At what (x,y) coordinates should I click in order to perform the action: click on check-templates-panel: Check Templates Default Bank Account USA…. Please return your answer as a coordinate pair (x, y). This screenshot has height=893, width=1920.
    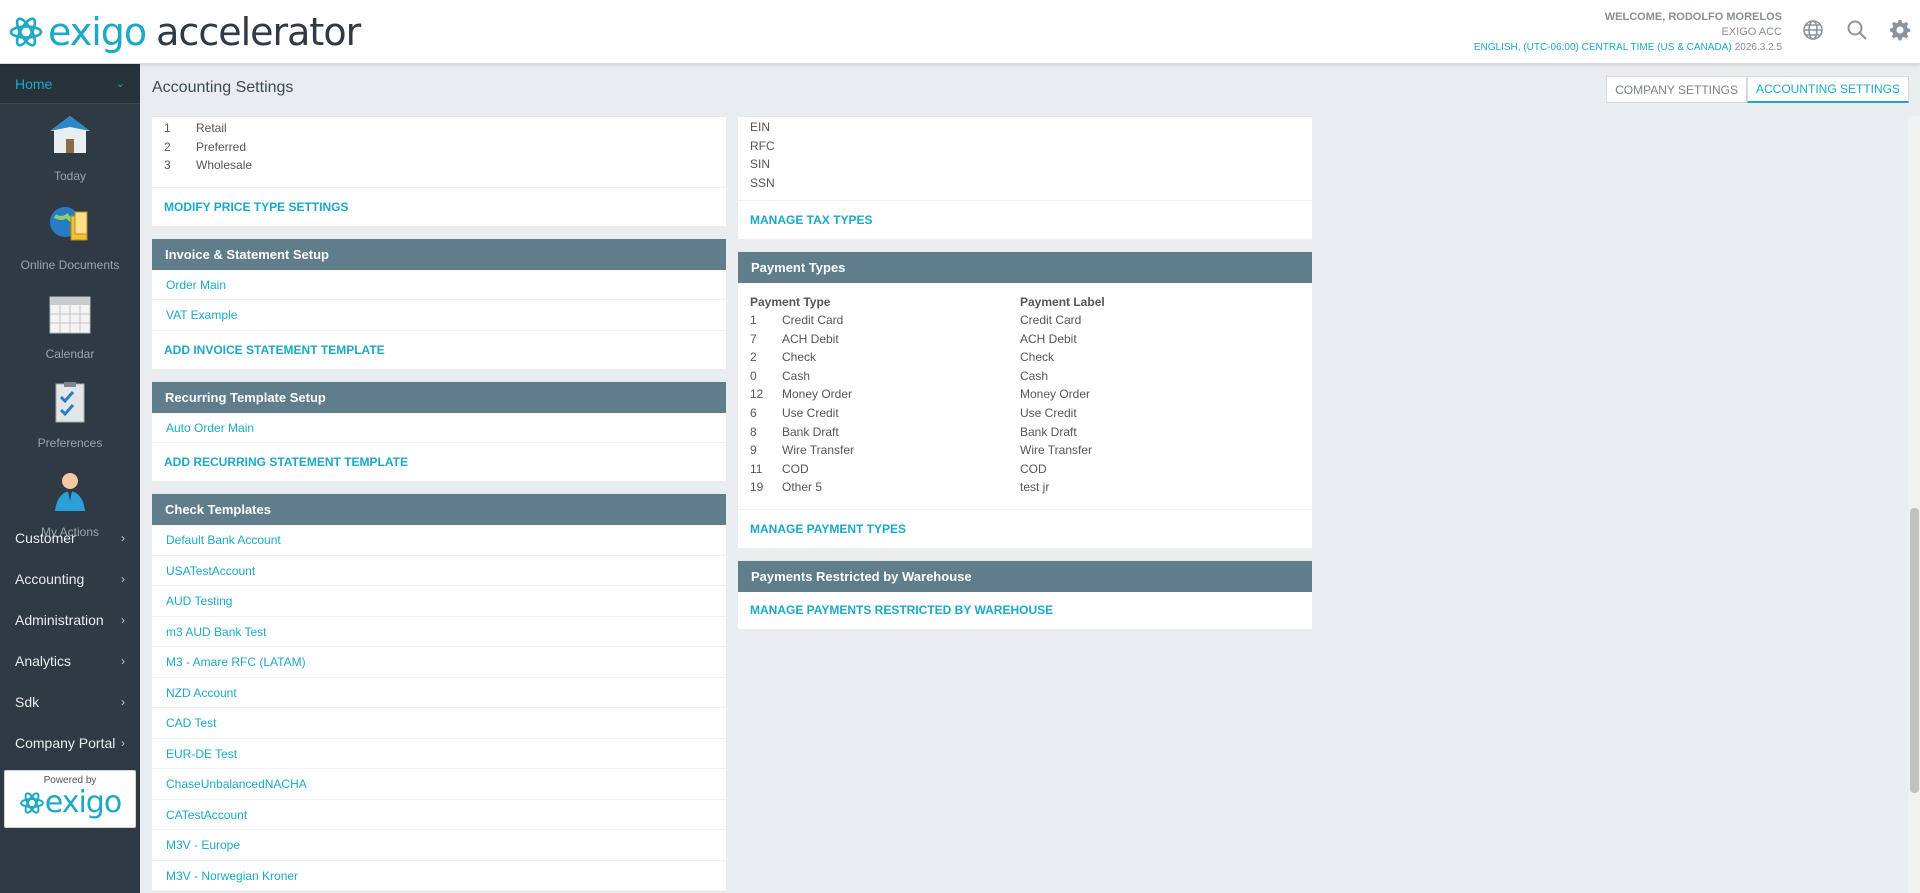
    Looking at the image, I should click on (439, 692).